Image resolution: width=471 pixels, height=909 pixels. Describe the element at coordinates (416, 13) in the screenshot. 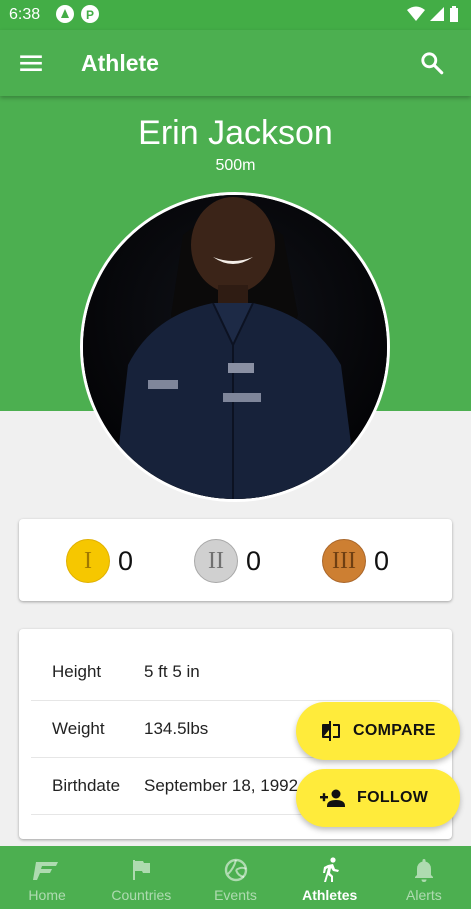

I see `wifi-icon` at that location.